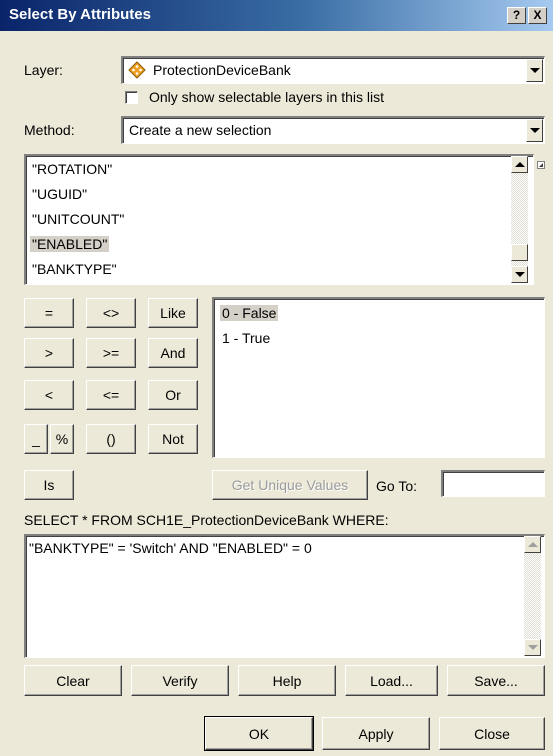  I want to click on greater-equal-button: >=, so click(111, 353).